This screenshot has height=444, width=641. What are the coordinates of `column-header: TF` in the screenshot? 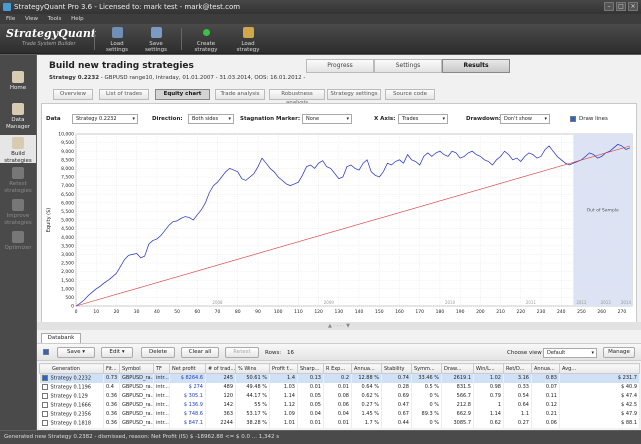 It's located at (161, 368).